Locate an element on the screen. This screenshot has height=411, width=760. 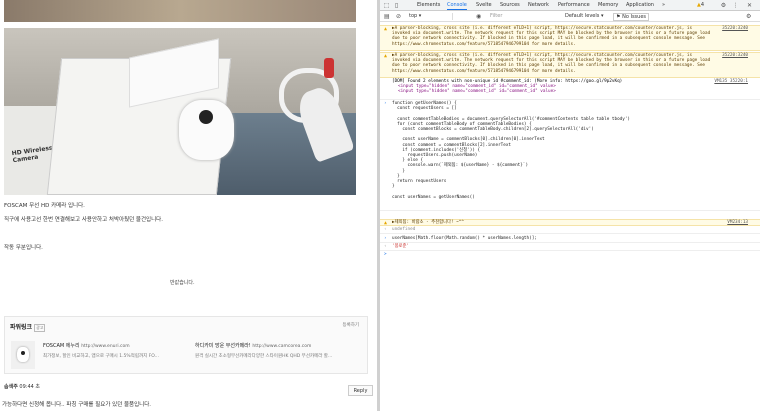
ad-badge: 광고 is located at coordinates (40, 328).